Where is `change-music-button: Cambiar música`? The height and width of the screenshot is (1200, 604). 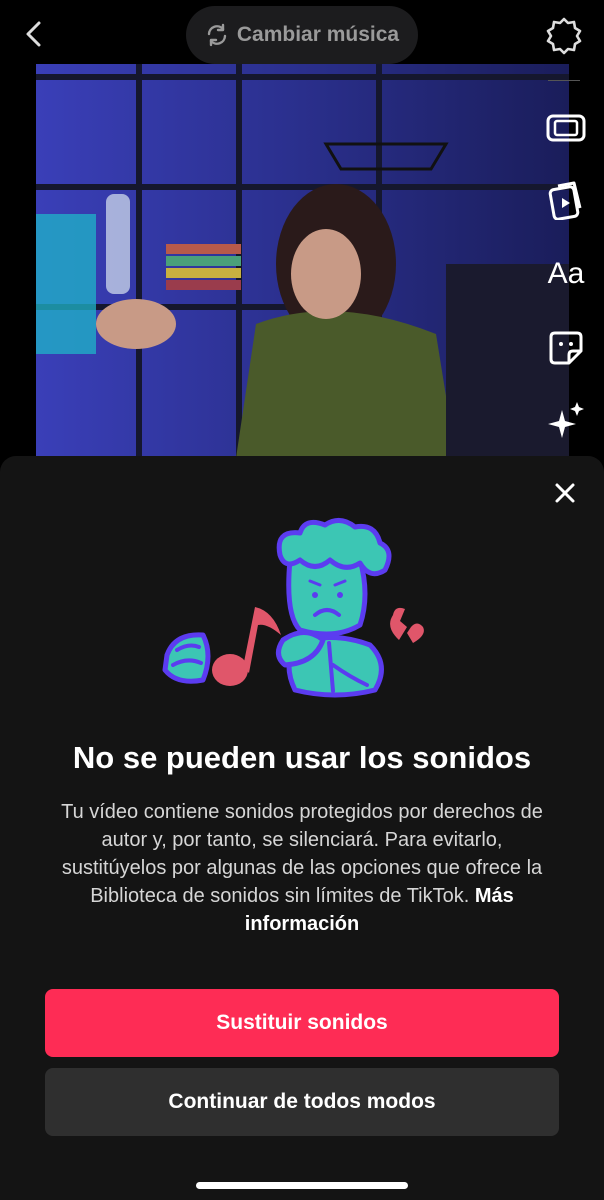
change-music-button: Cambiar música is located at coordinates (302, 35).